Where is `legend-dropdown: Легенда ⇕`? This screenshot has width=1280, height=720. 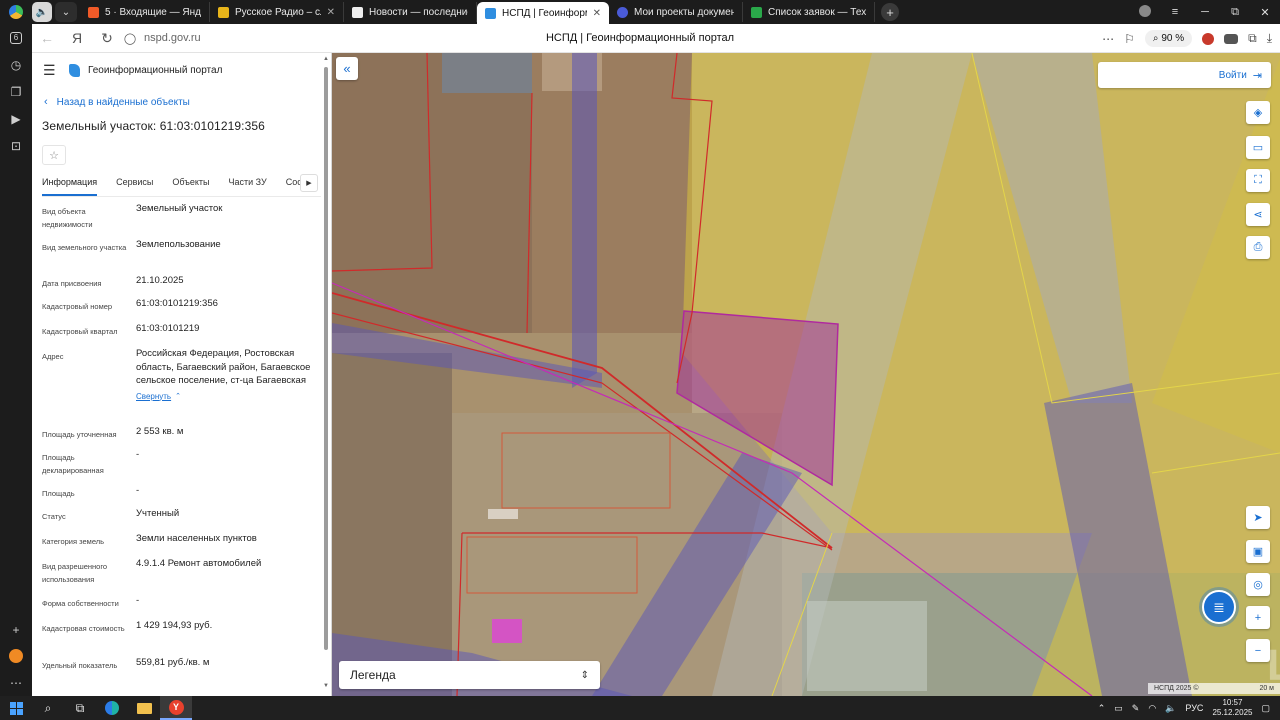
legend-dropdown: Легенда ⇕ is located at coordinates (469, 675).